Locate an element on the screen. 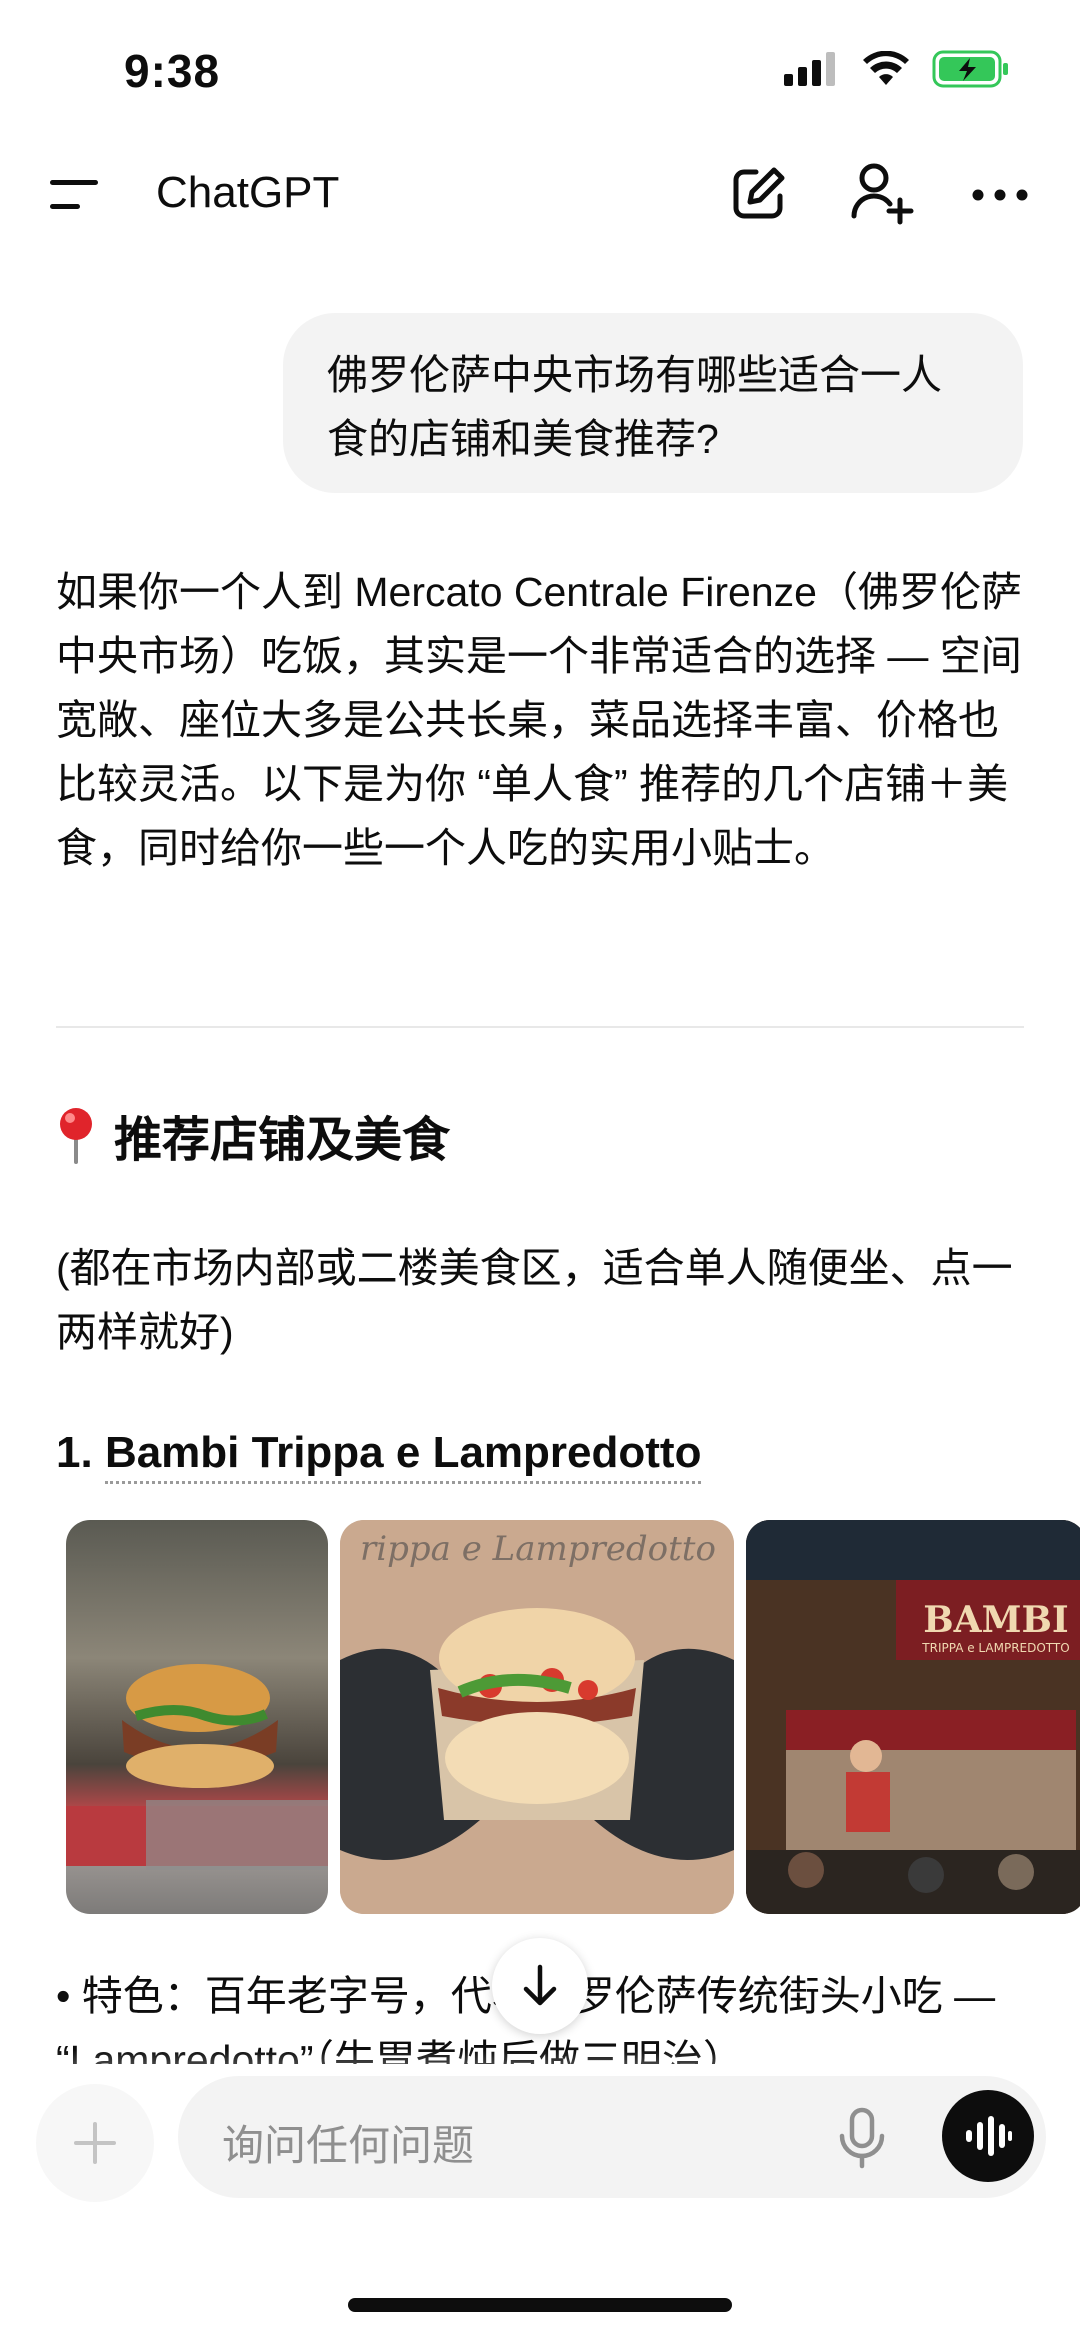  section-heading: 推荐店铺及美食 is located at coordinates (253, 1135).